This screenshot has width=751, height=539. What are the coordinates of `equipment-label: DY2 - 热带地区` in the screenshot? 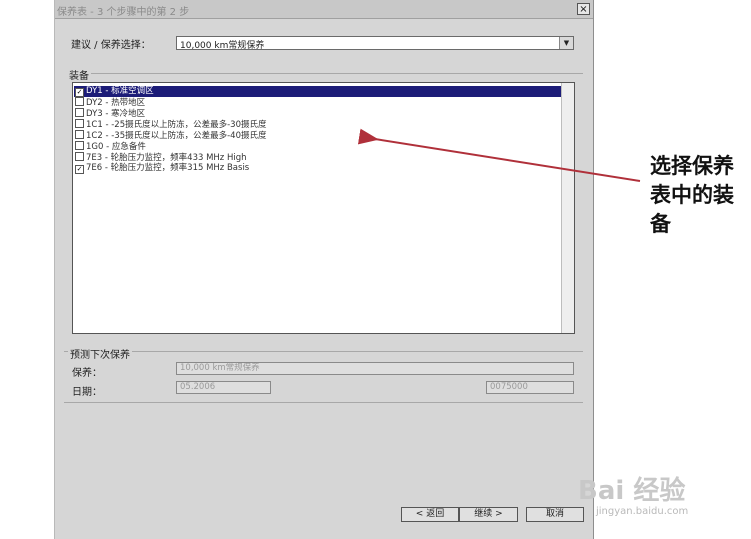 It's located at (116, 103).